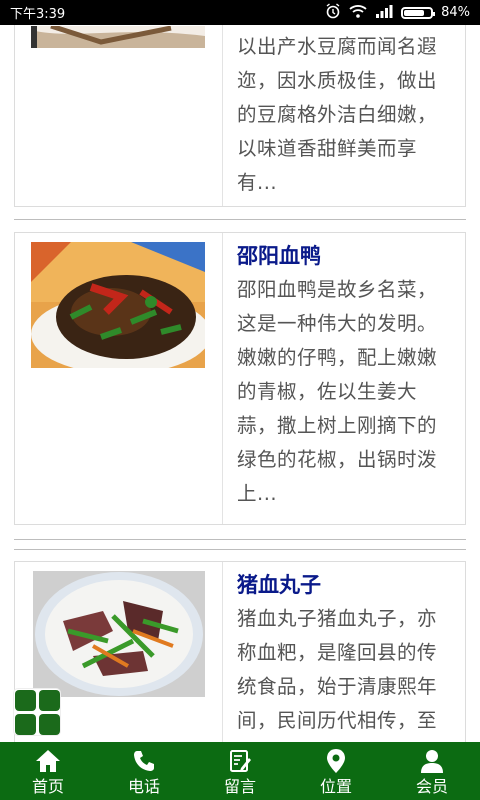 The image size is (480, 800). Describe the element at coordinates (337, 80) in the screenshot. I see `desc-line: 迩，因水质极佳，做出` at that location.